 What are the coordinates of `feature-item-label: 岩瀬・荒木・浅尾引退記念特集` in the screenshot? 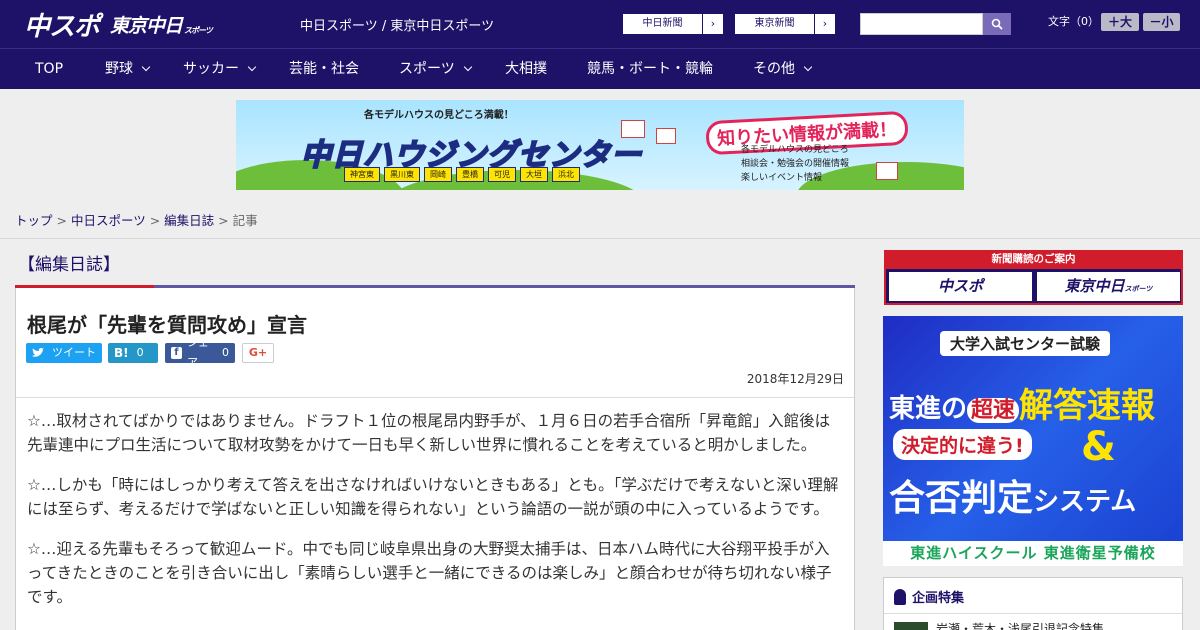 It's located at (1020, 626).